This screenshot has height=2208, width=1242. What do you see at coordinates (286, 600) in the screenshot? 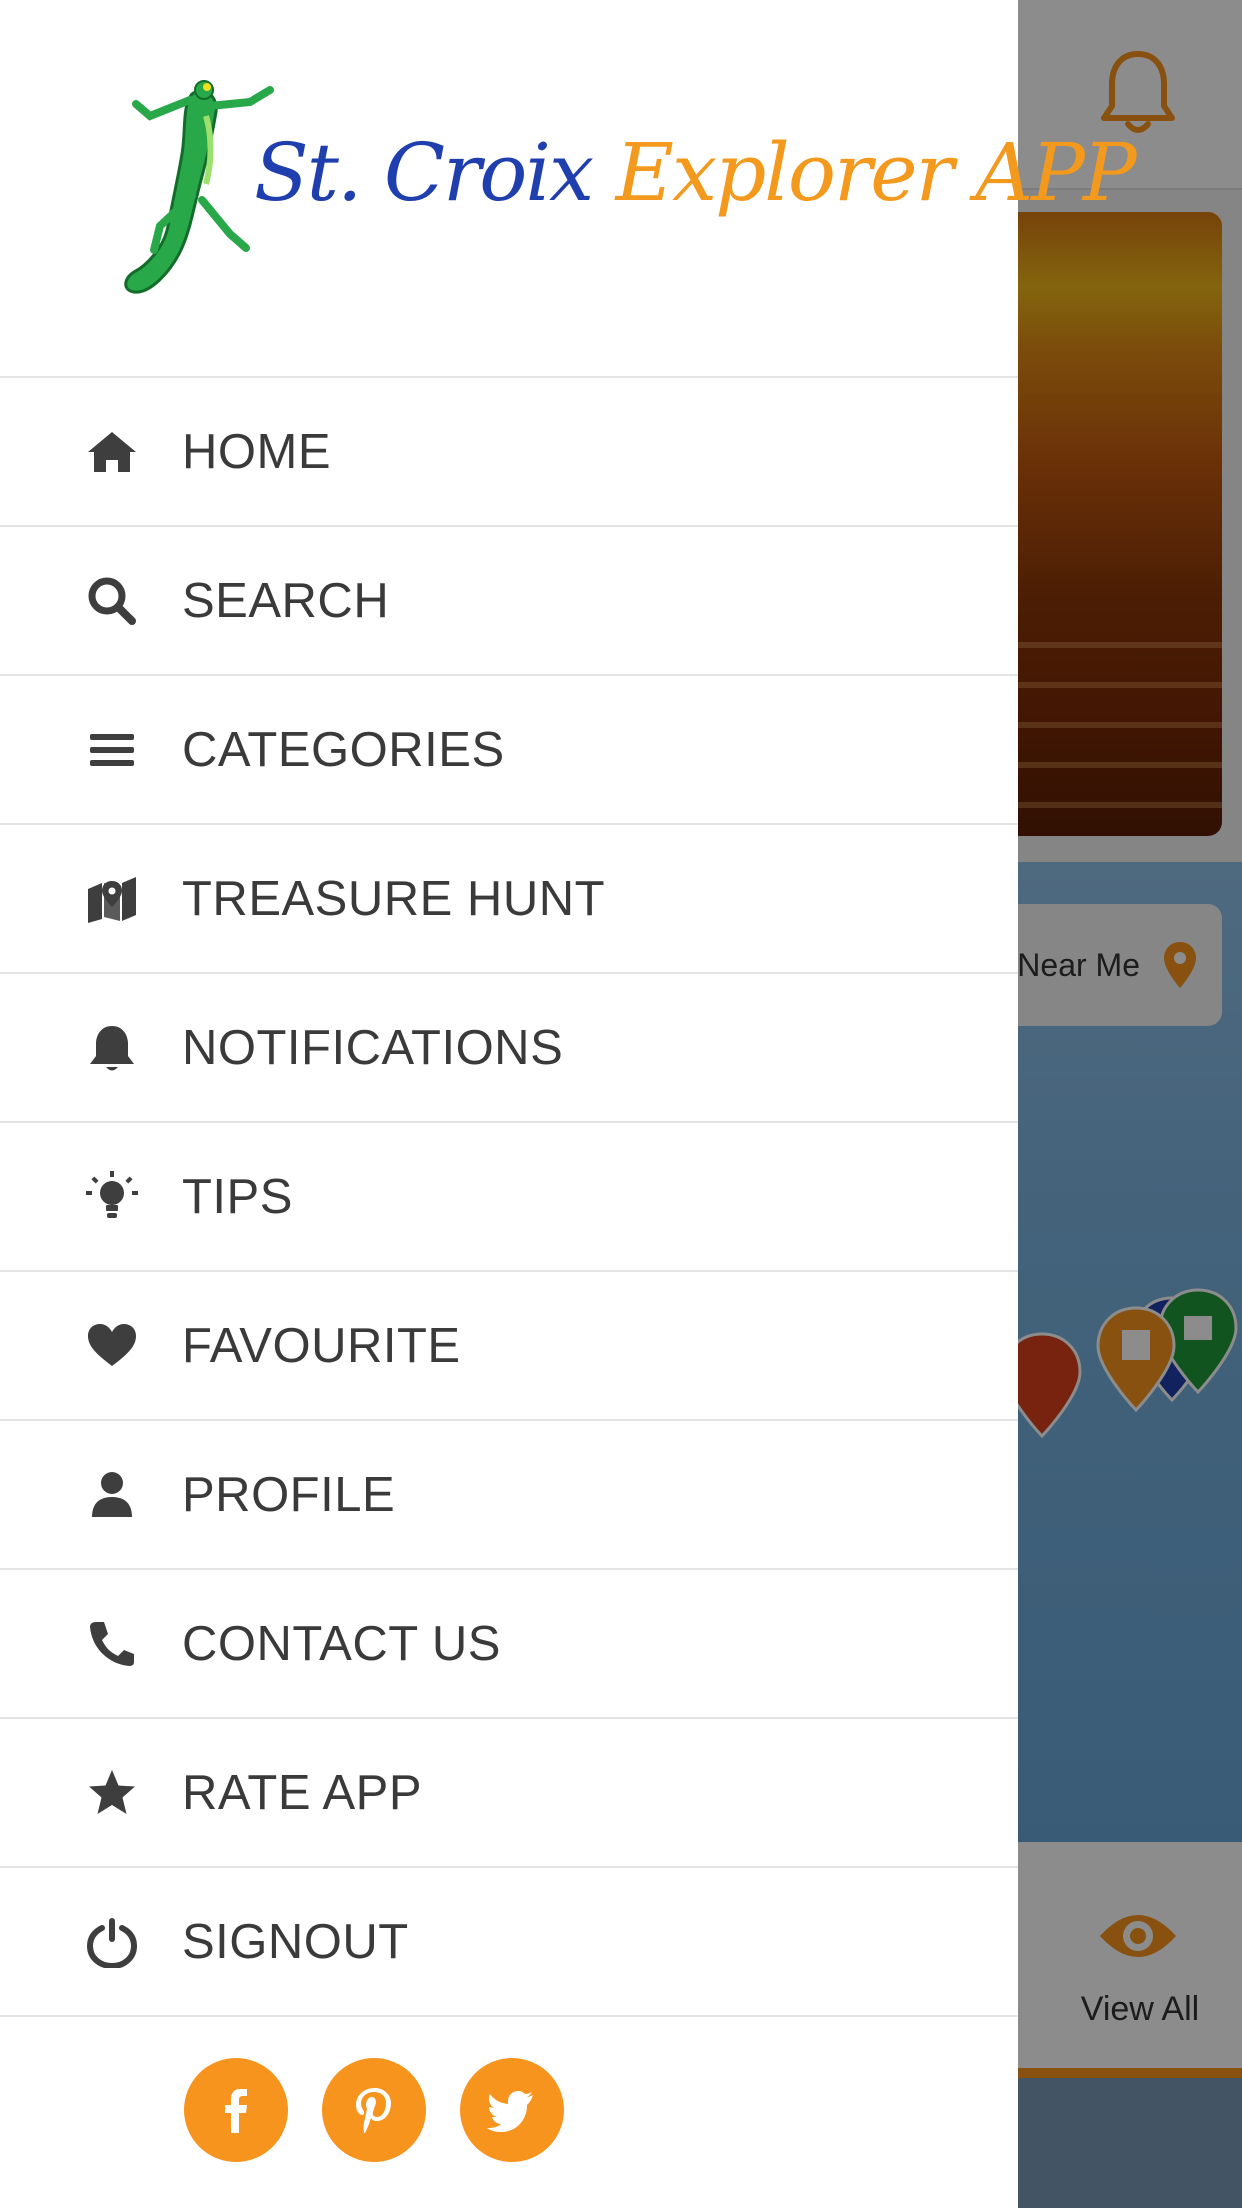
I see `menu-label-search: SEARCH` at bounding box center [286, 600].